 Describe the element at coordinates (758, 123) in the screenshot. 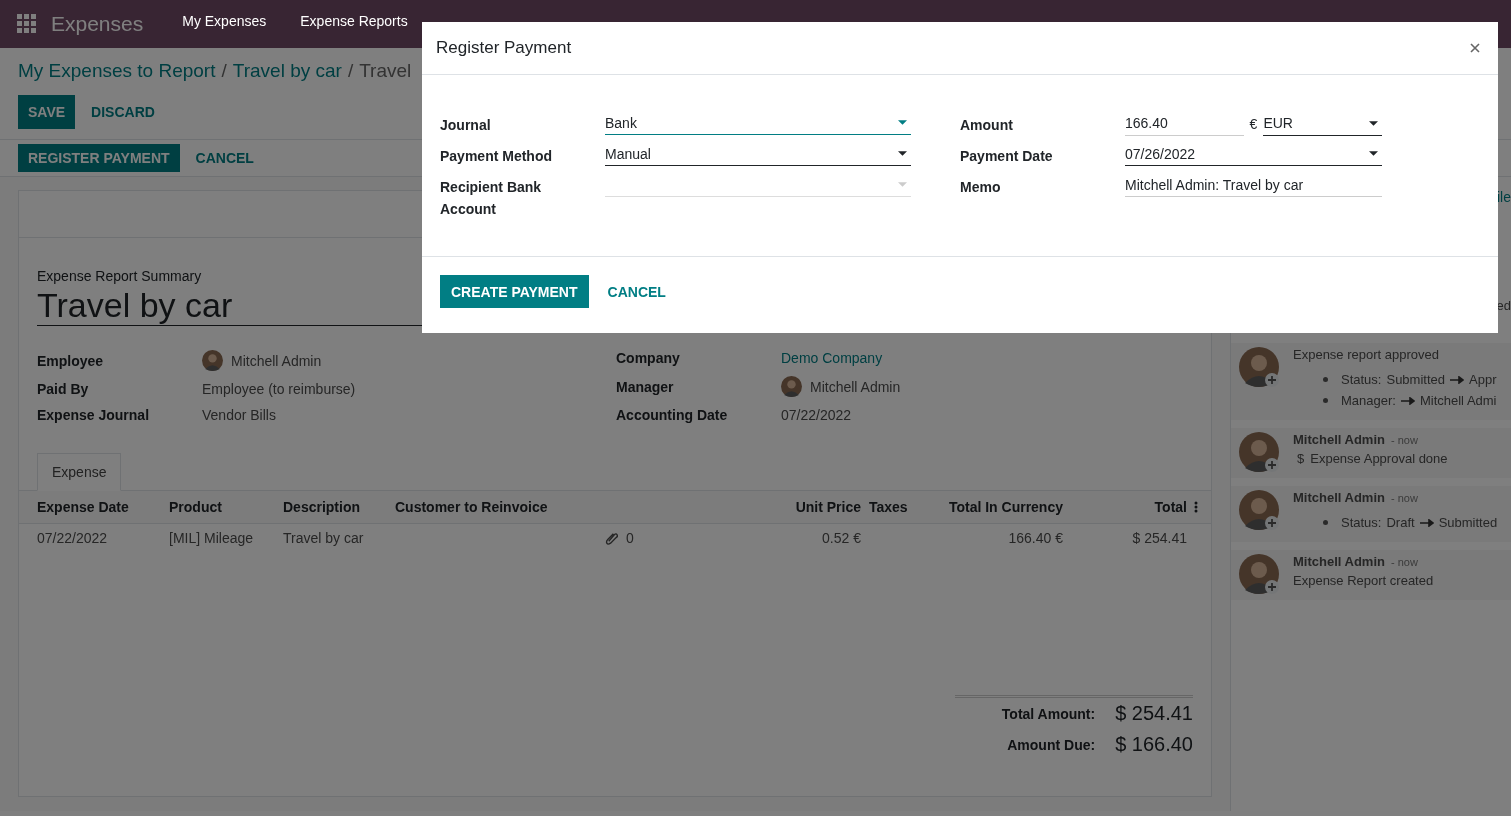

I see `select-field: Bank` at that location.